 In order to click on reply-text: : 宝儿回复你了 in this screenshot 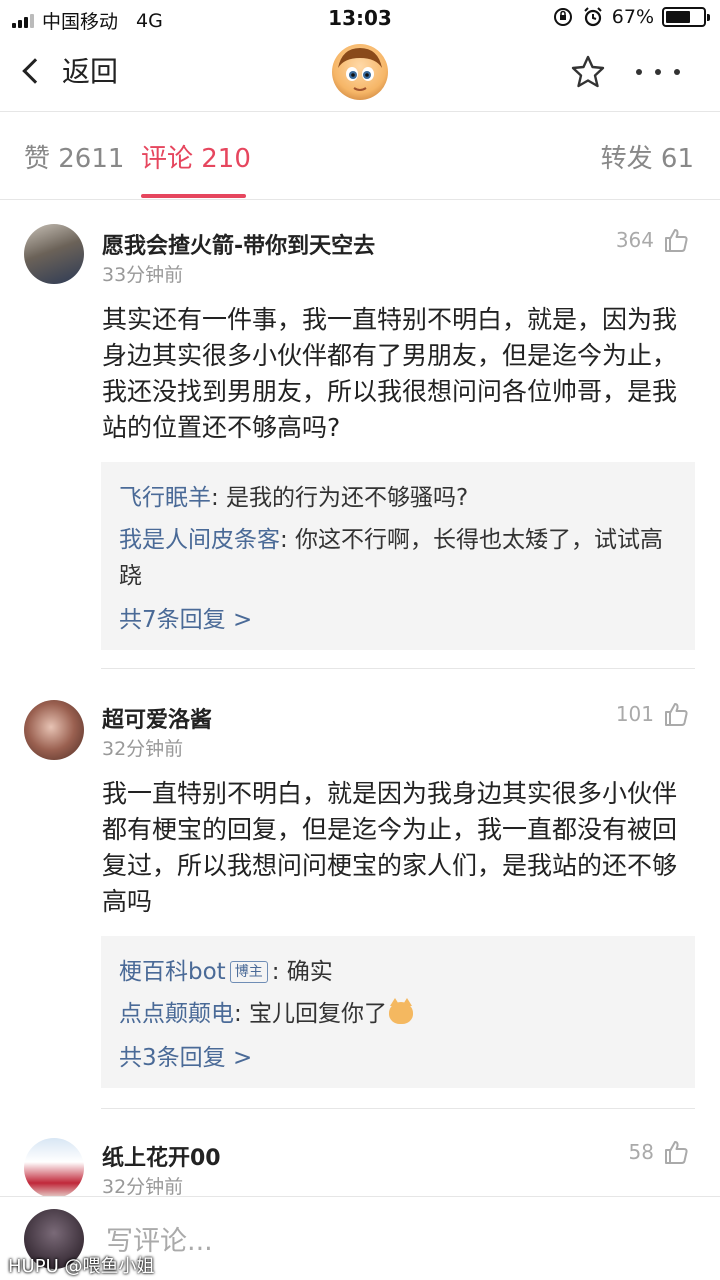, I will do `click(311, 1014)`.